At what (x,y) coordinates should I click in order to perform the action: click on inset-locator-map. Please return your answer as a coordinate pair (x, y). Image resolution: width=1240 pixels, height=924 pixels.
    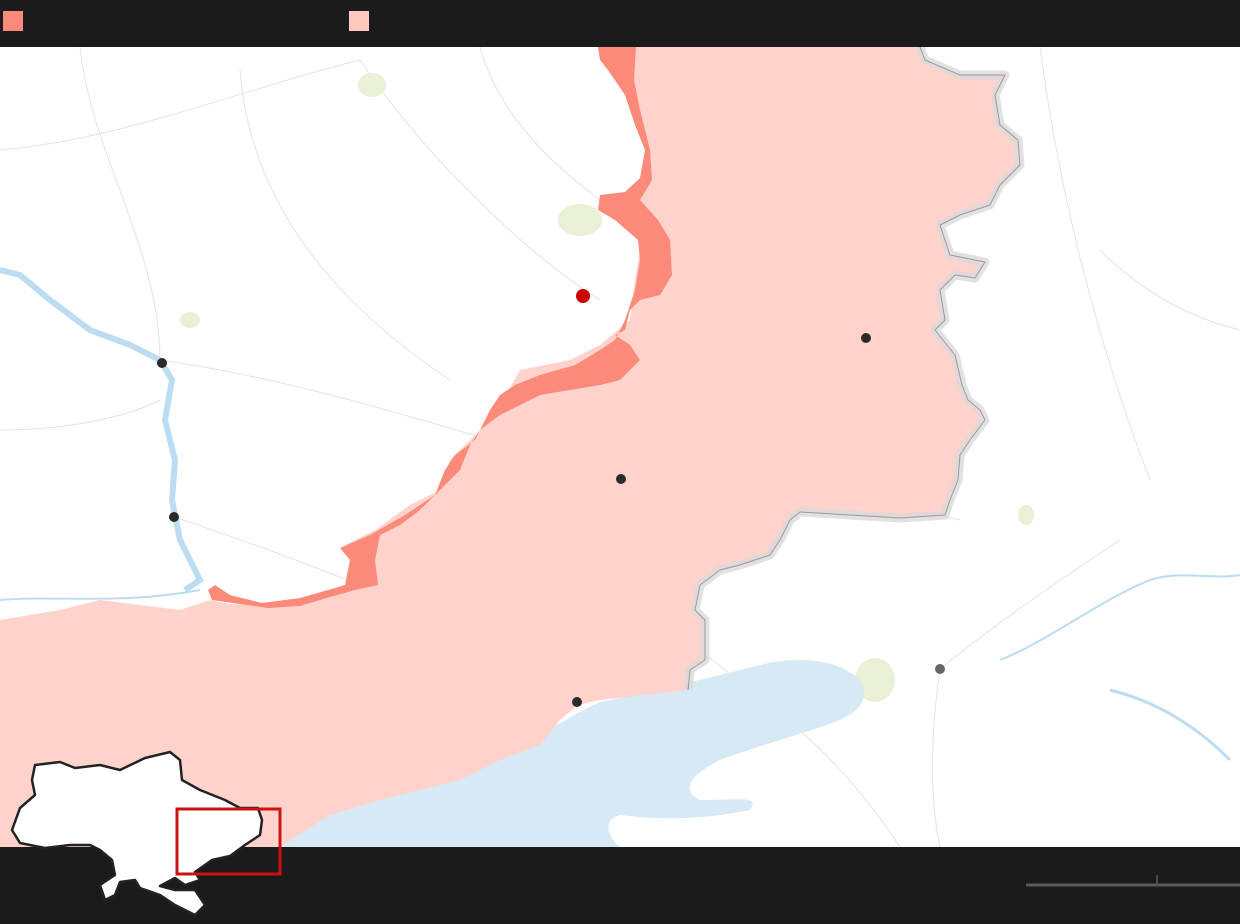
    Looking at the image, I should click on (146, 833).